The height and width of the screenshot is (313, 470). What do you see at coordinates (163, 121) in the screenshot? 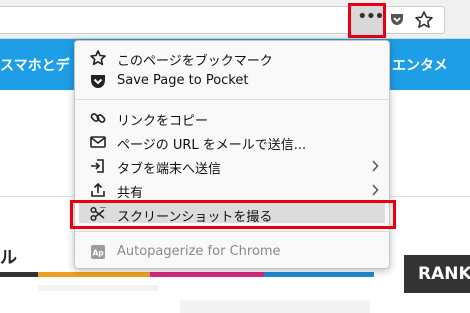
I see `menu-item-label: リンクをコピー` at bounding box center [163, 121].